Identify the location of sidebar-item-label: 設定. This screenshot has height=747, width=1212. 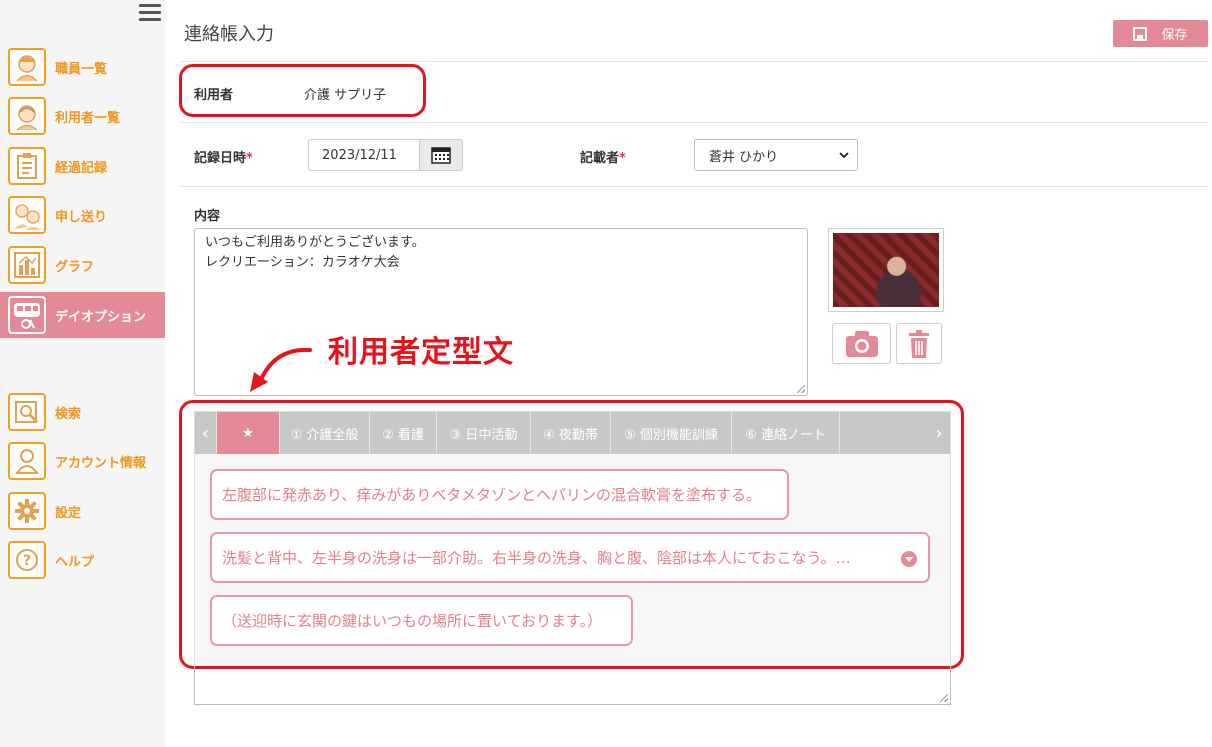
(68, 513).